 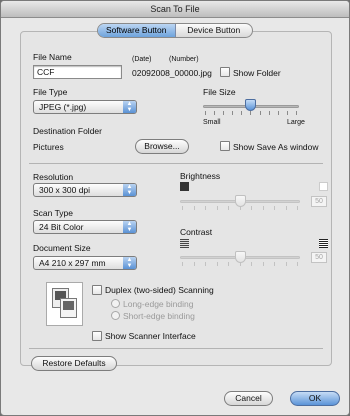 What do you see at coordinates (67, 131) in the screenshot?
I see `destination-folder-label: Destination Folder` at bounding box center [67, 131].